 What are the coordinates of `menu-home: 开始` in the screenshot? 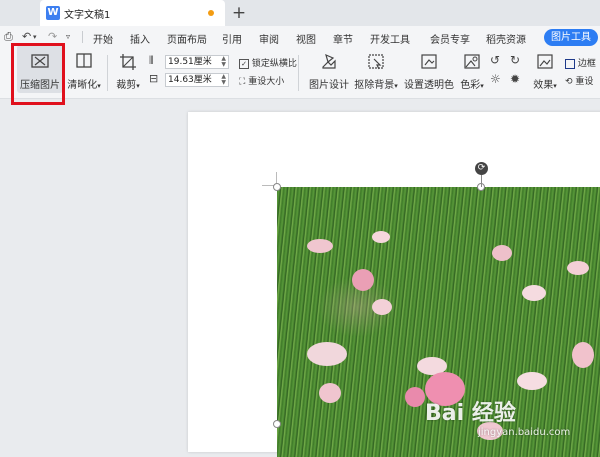 It's located at (103, 38).